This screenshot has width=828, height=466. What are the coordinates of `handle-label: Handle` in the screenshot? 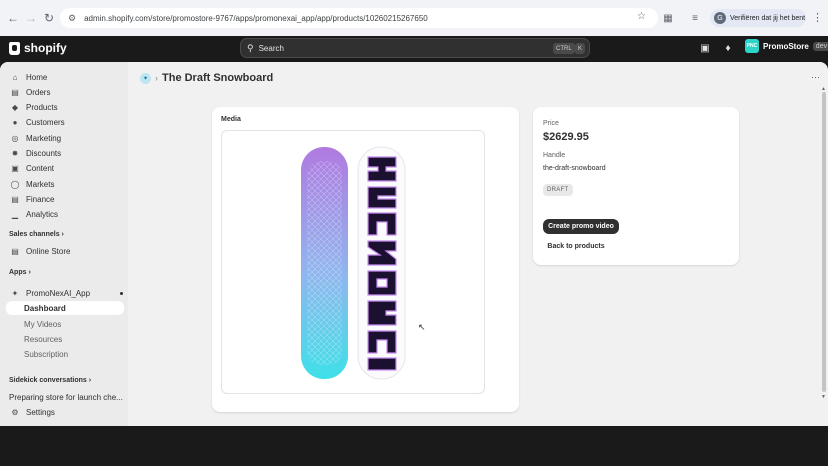 It's located at (554, 155).